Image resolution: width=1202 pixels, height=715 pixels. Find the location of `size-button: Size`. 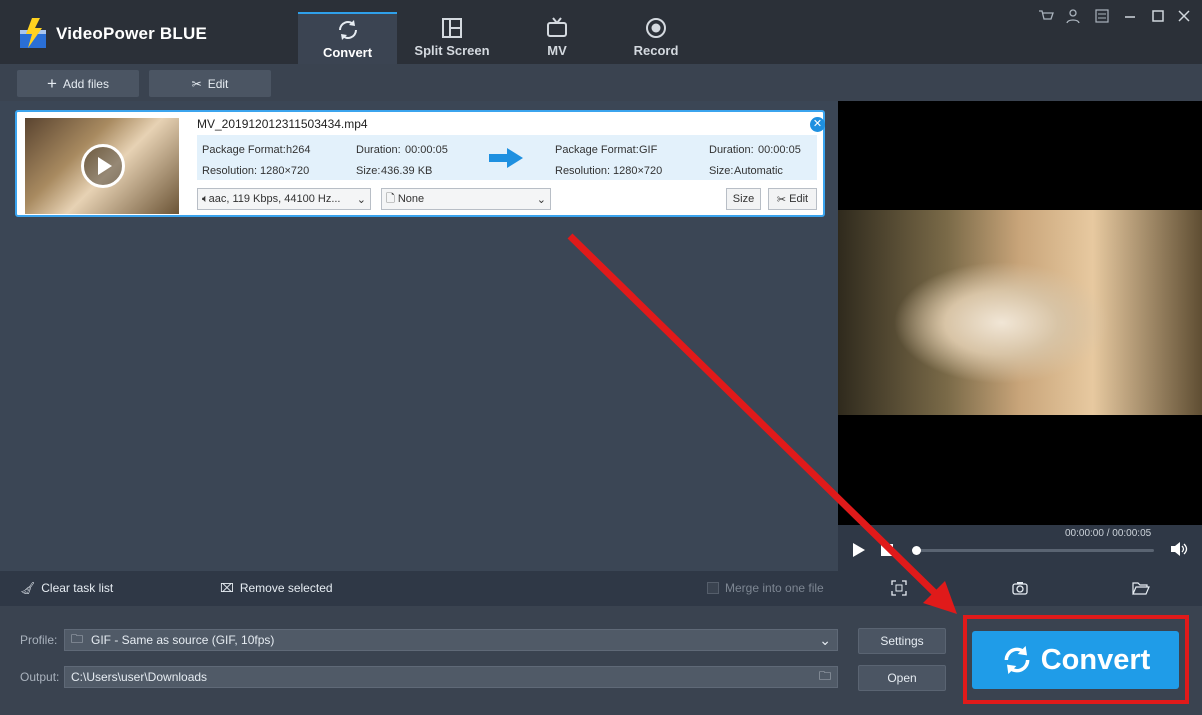

size-button: Size is located at coordinates (743, 199).